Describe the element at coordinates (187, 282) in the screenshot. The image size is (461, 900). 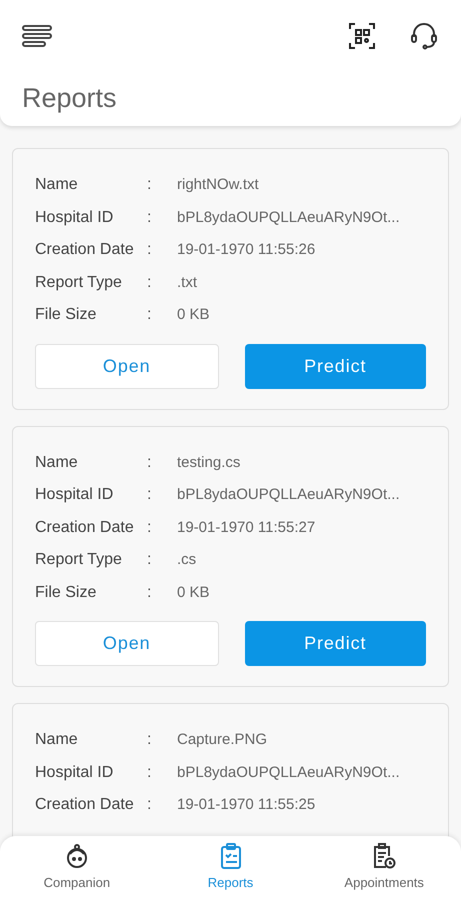
I see `field-value: .txt` at that location.